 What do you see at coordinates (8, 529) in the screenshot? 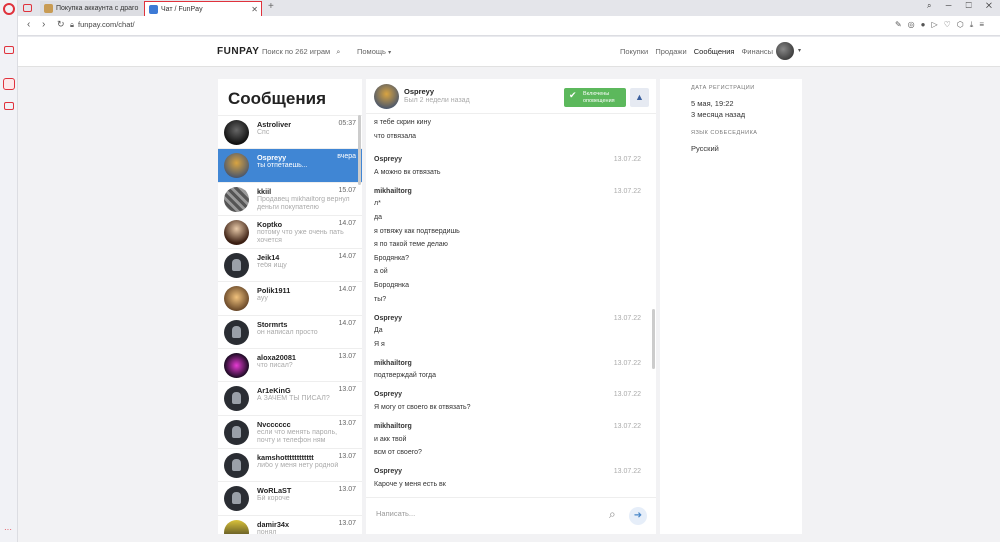
I see `more-icon: ···` at bounding box center [8, 529].